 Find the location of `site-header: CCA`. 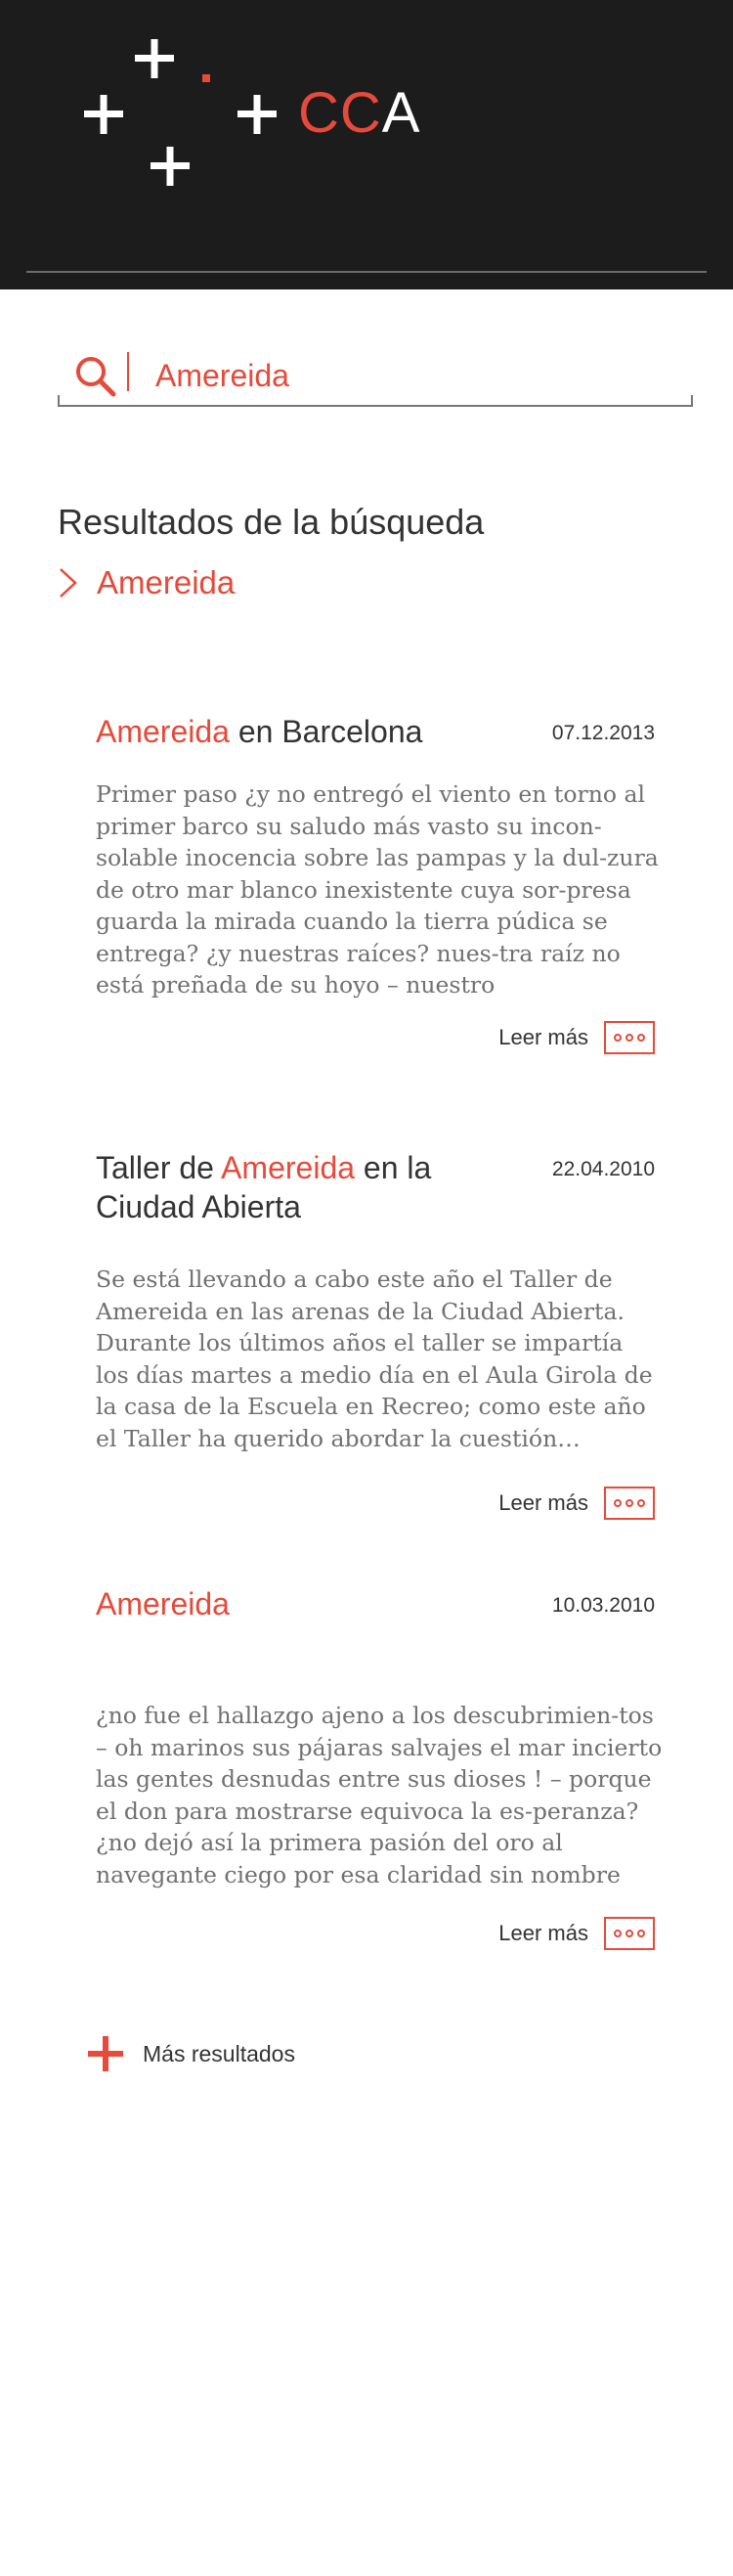

site-header: CCA is located at coordinates (366, 144).